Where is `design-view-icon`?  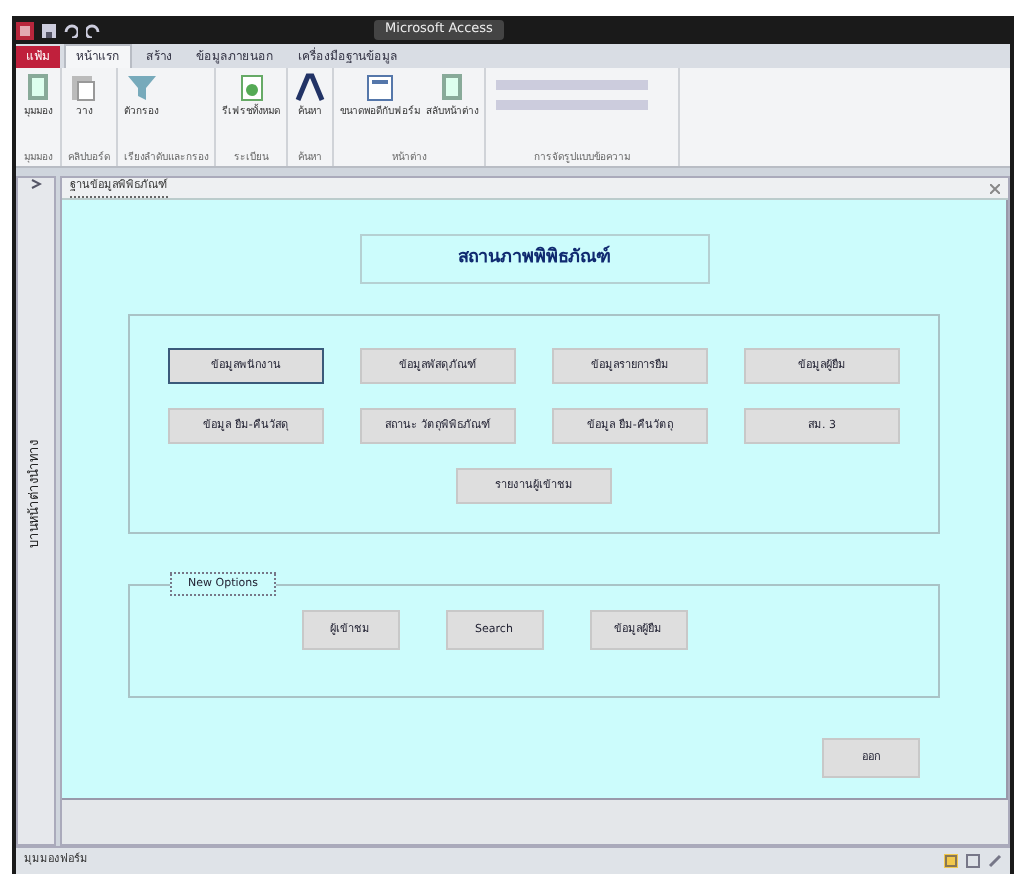 design-view-icon is located at coordinates (995, 861).